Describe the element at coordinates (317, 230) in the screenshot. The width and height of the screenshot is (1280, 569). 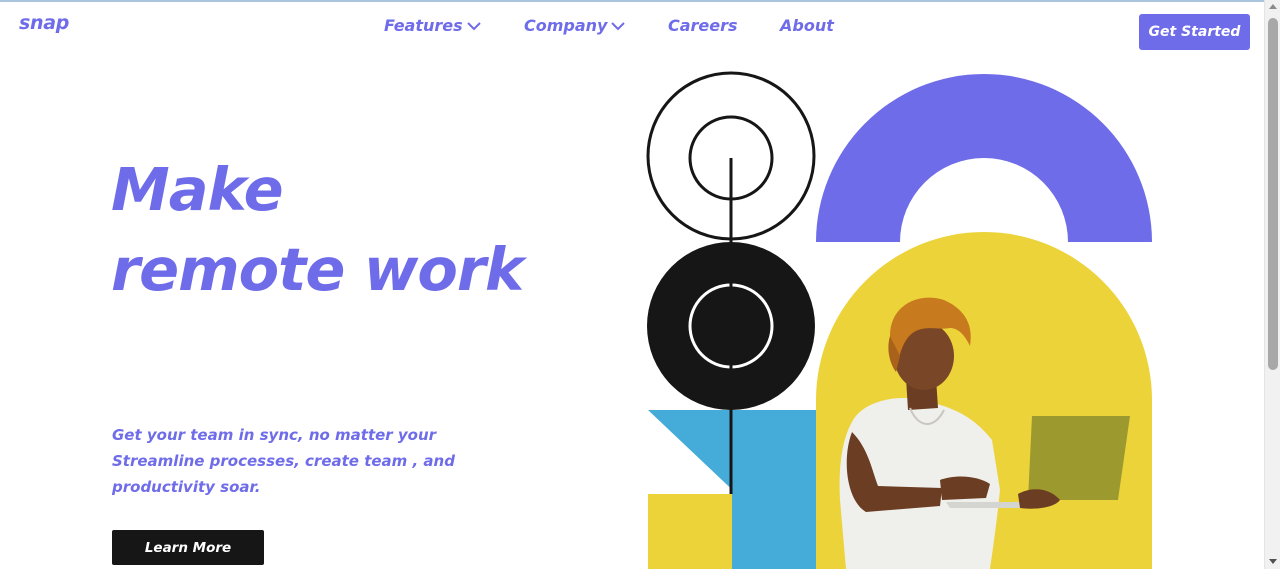
I see `hero-title: Make remote work` at that location.